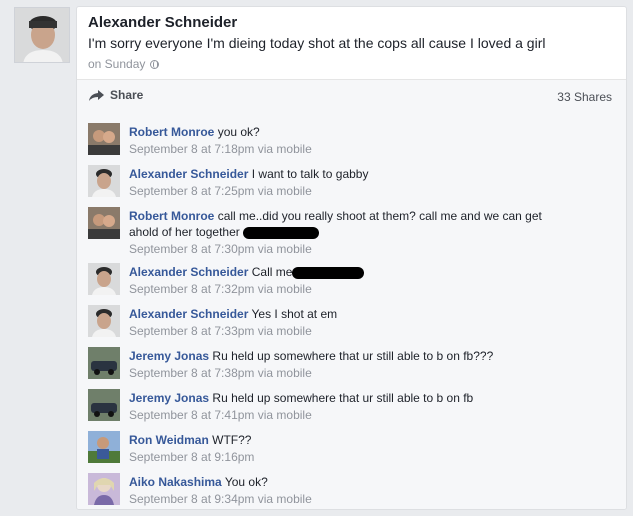 The height and width of the screenshot is (516, 633). What do you see at coordinates (175, 482) in the screenshot?
I see `commenter-name: Aiko Nakashima` at bounding box center [175, 482].